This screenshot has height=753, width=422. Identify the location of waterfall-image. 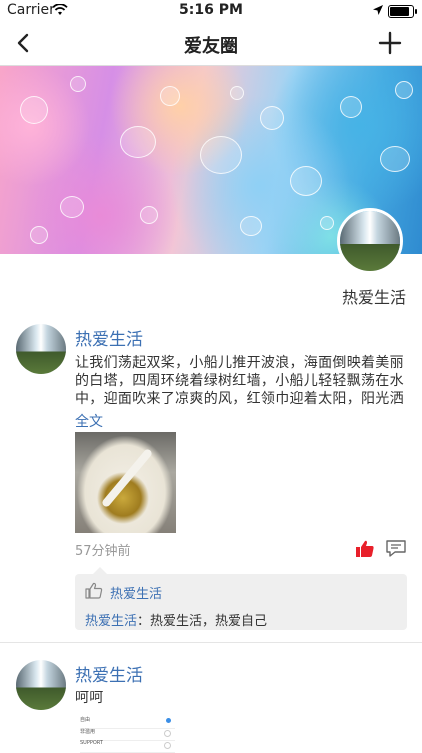
(41, 685).